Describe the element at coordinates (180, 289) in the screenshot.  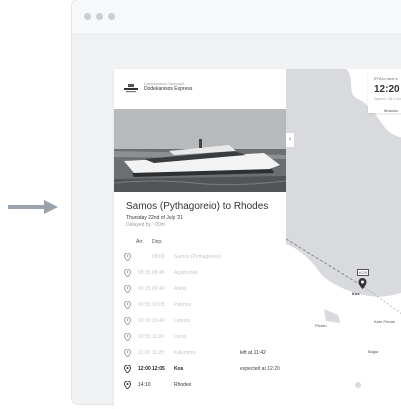
I see `stop-name: Arkioi` at that location.